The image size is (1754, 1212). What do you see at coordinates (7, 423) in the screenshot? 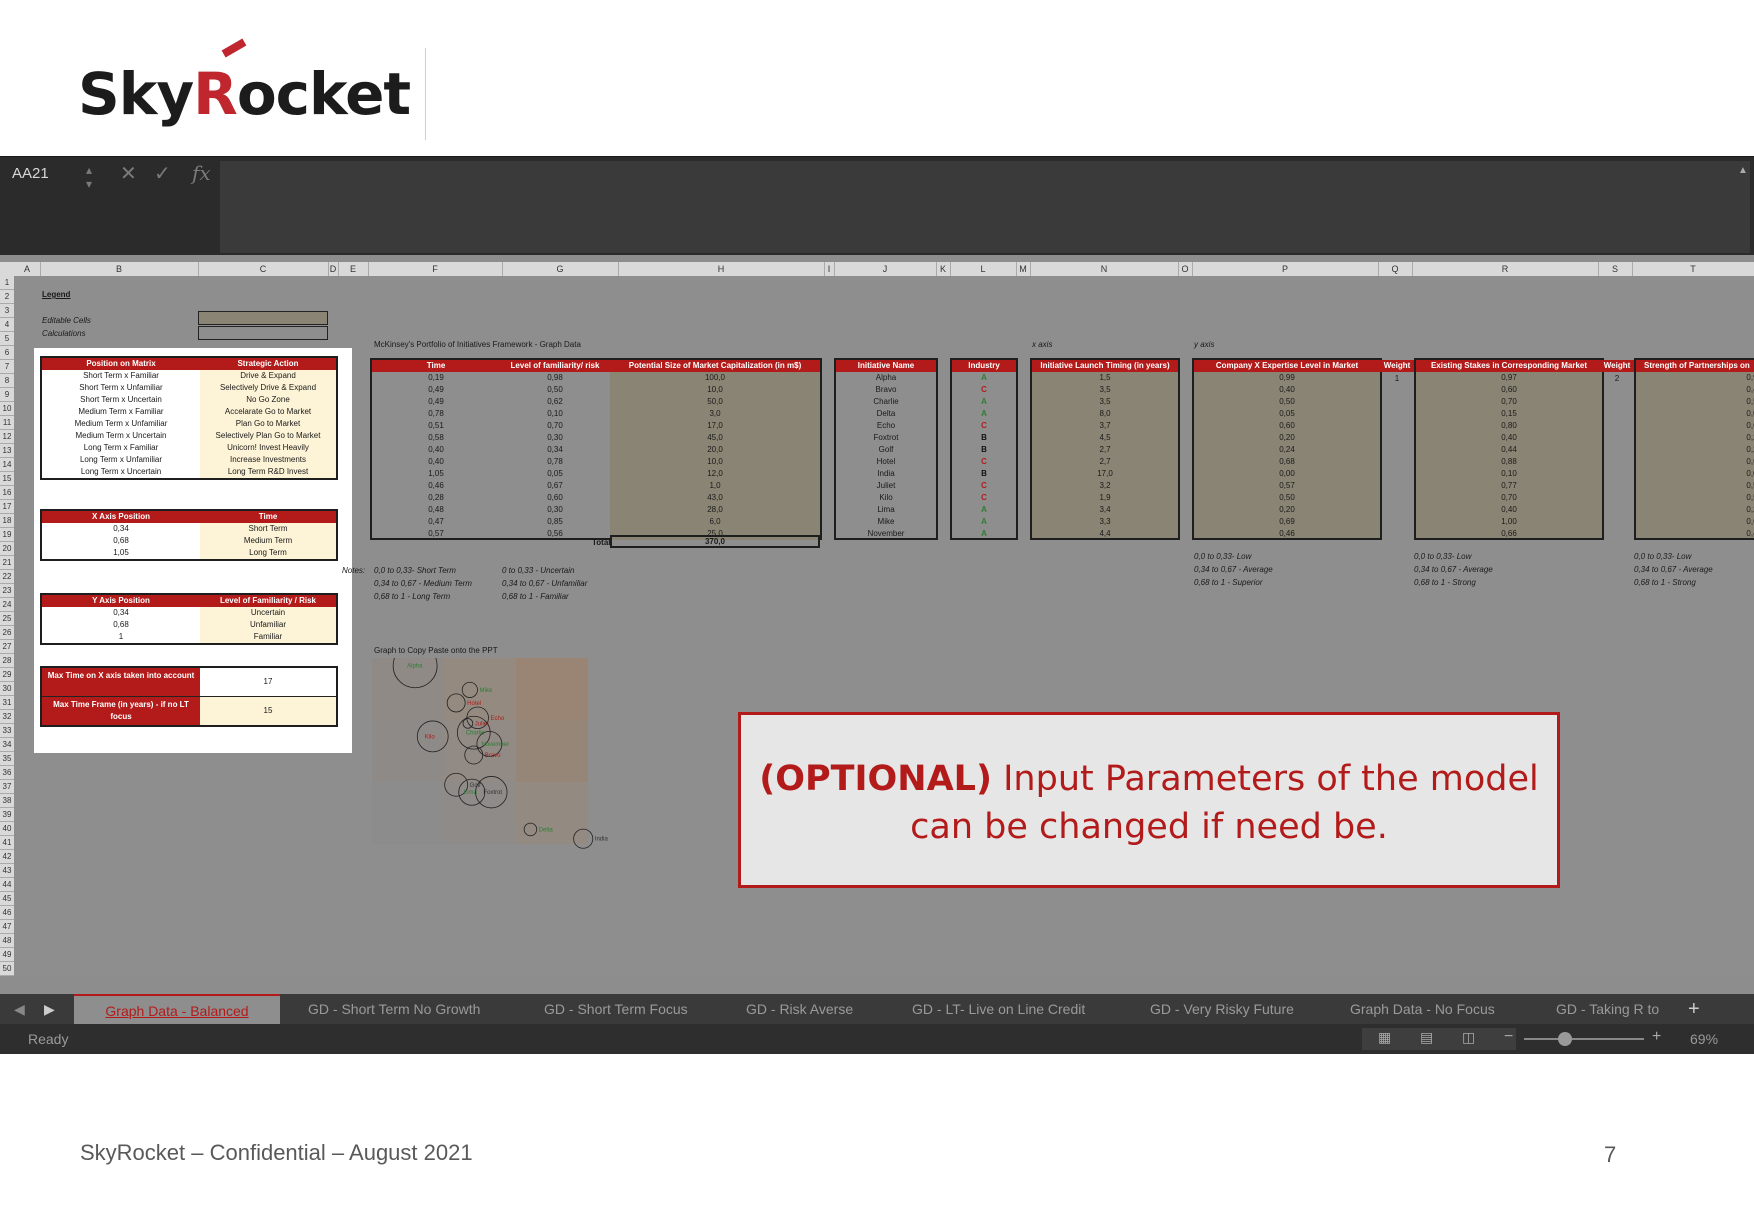
I see `row-header: 11` at bounding box center [7, 423].